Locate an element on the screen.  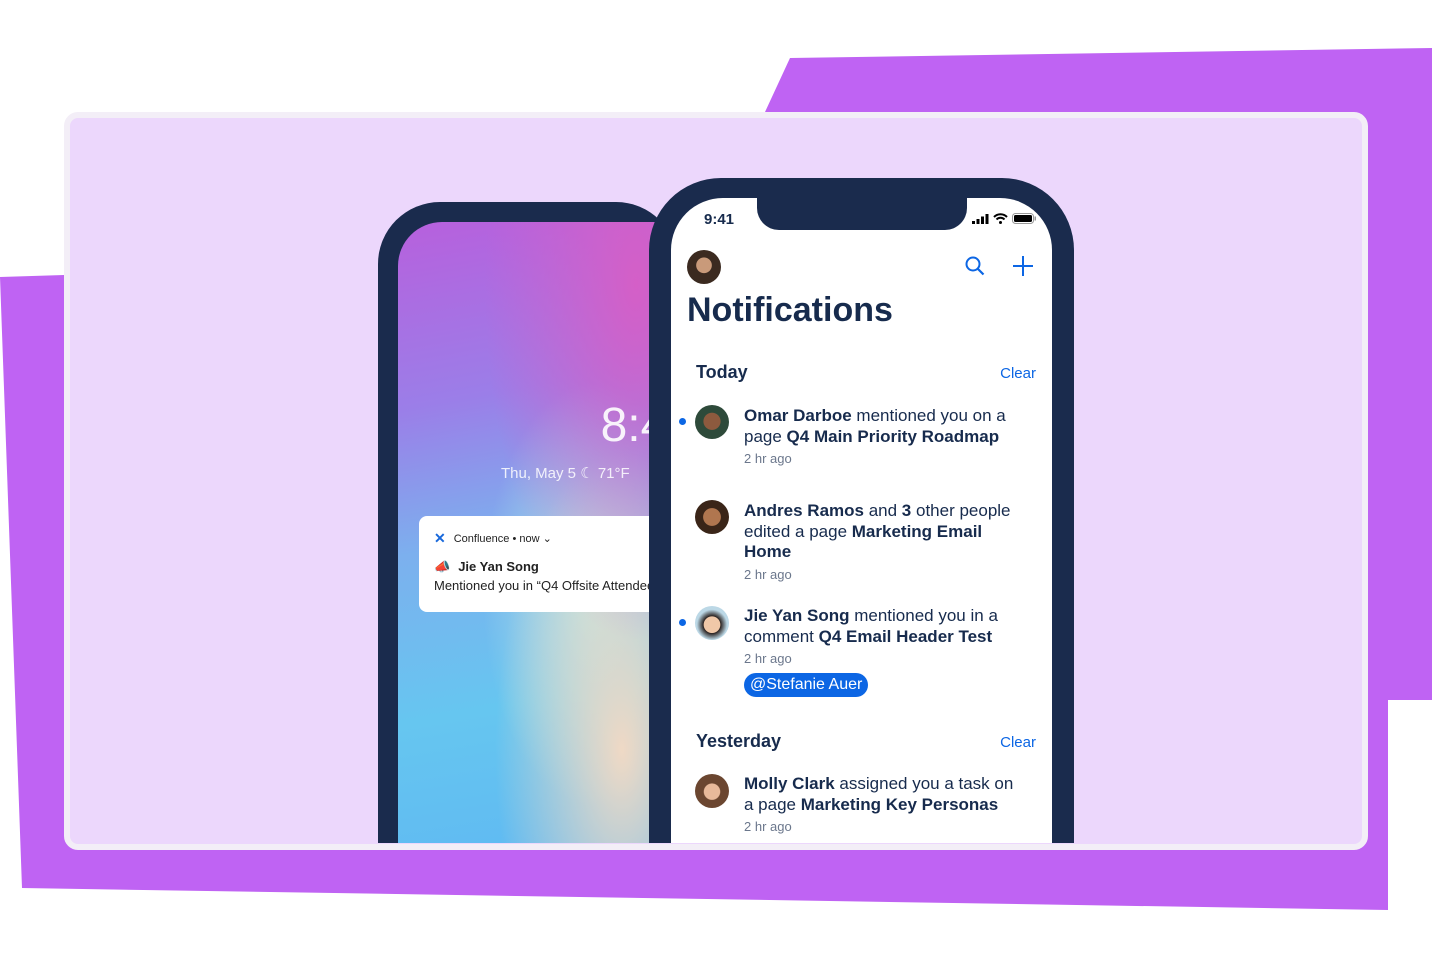
chevron-down-icon: ⌄ is located at coordinates (547, 539).